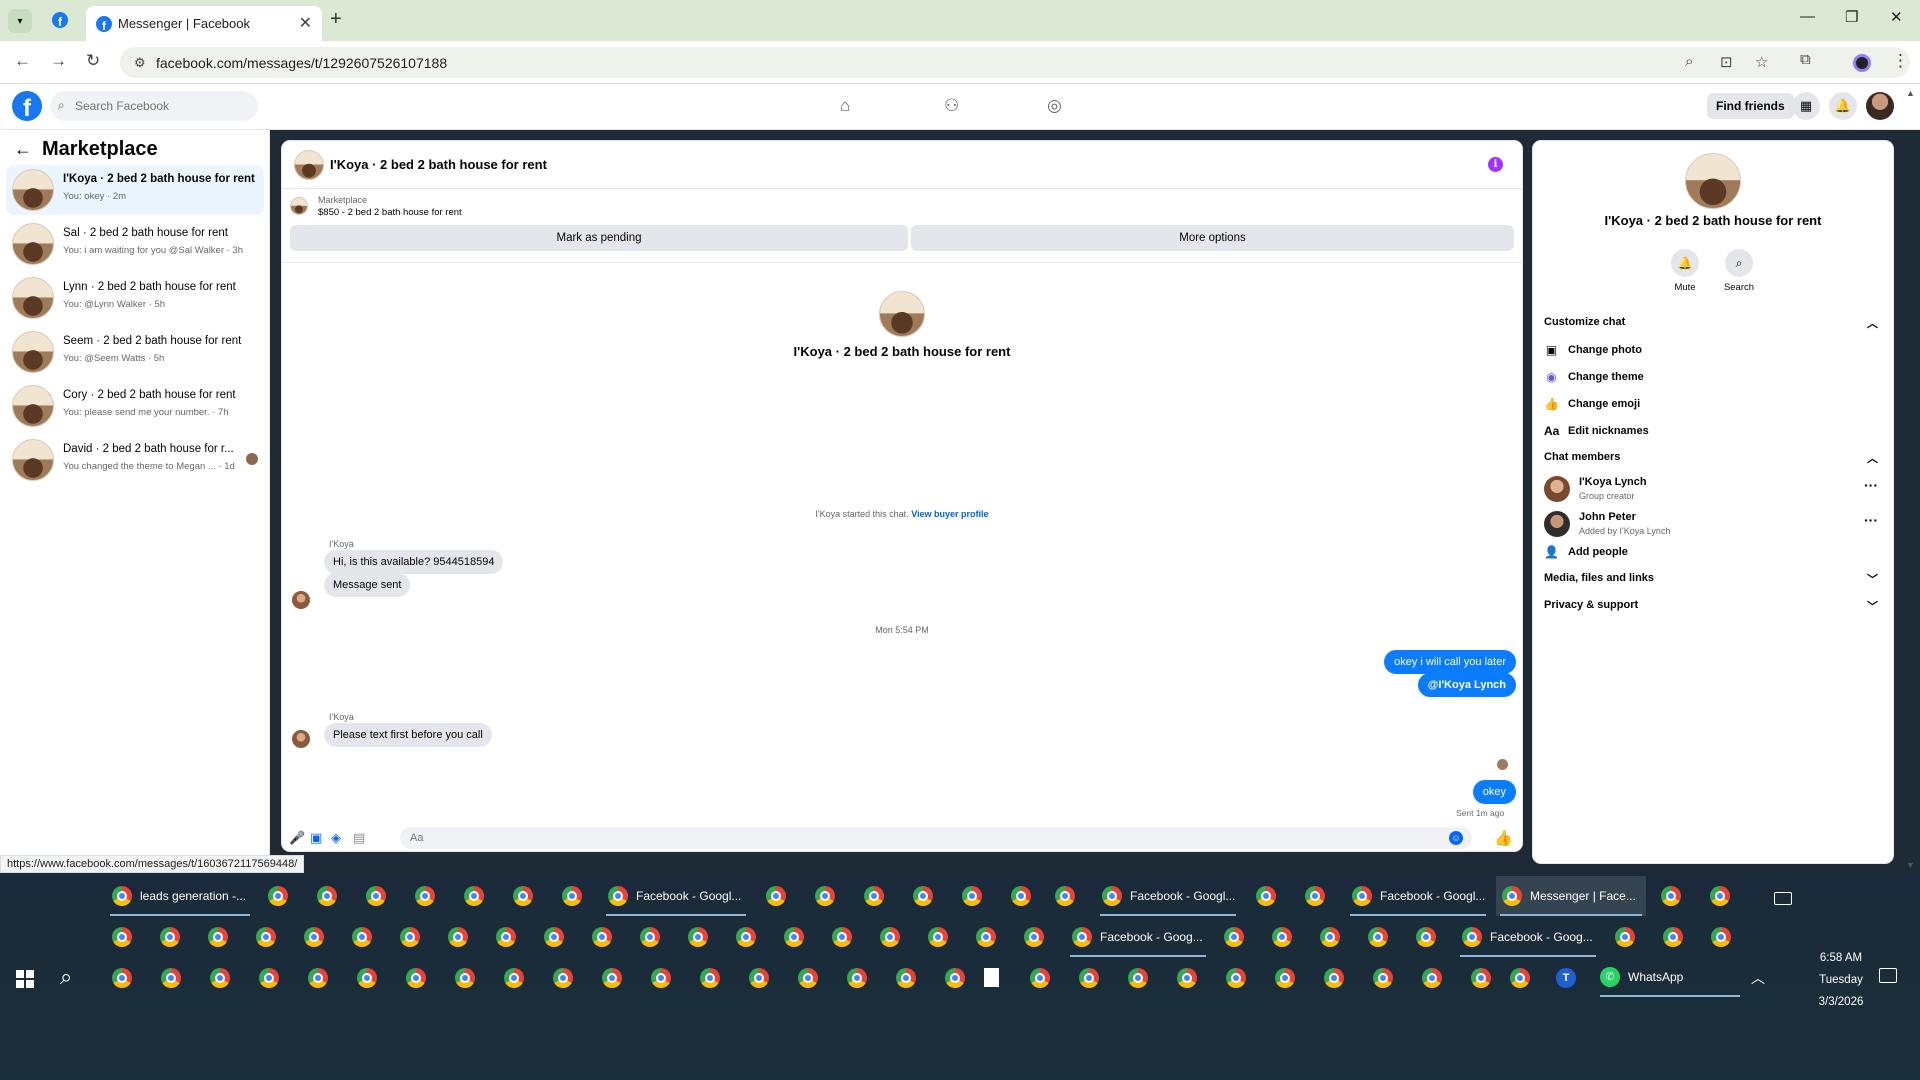 This screenshot has height=1080, width=1920. What do you see at coordinates (1596, 431) in the screenshot?
I see `edit-nicknames-item: Aa Edit nicknames` at bounding box center [1596, 431].